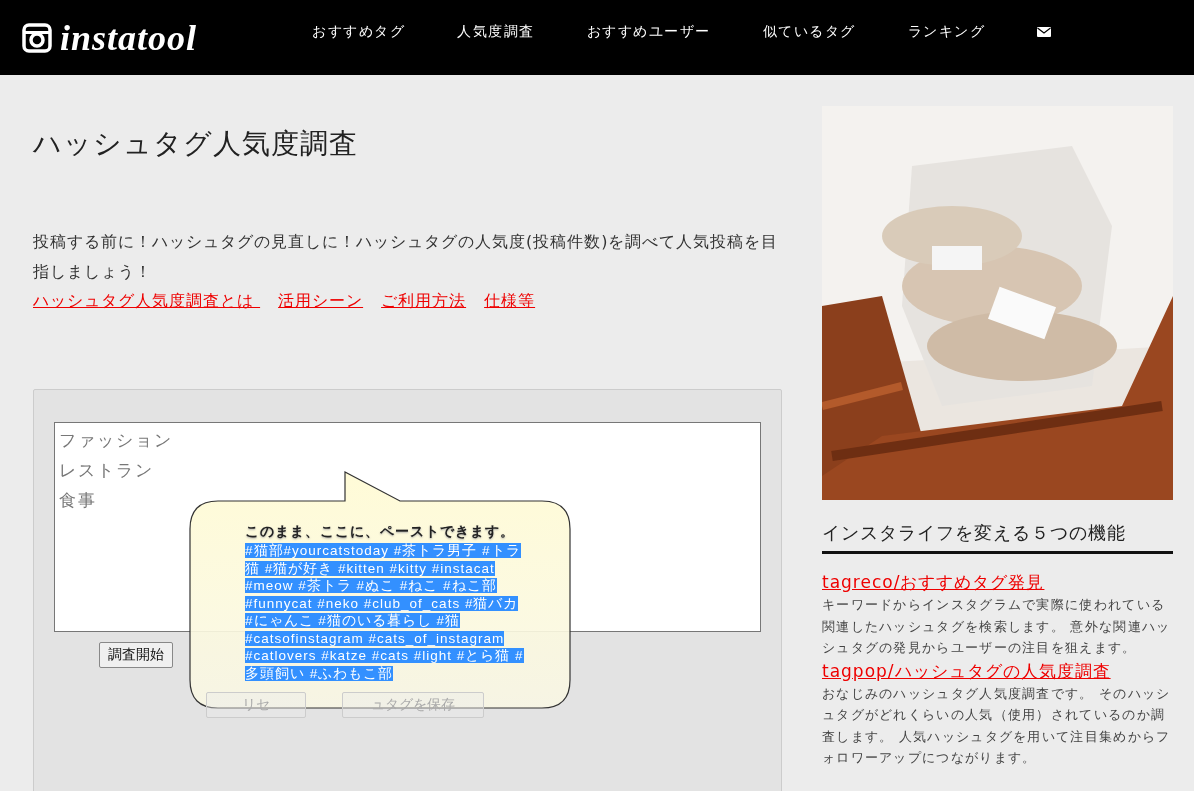 This screenshot has width=1194, height=791. Describe the element at coordinates (809, 31) in the screenshot. I see `nav-link: 似ているタグ` at that location.